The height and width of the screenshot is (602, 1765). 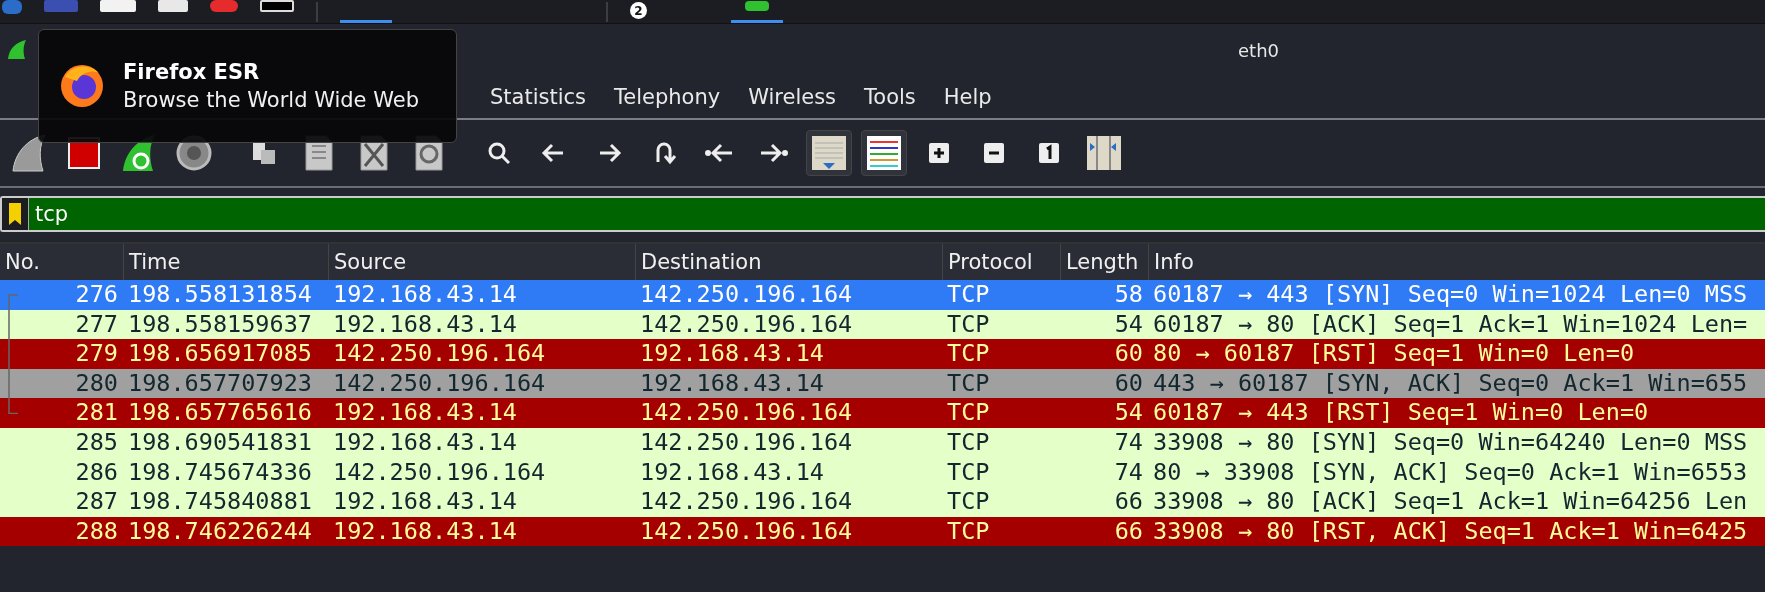 I want to click on table-cell-text: 198.558131854, so click(x=220, y=295).